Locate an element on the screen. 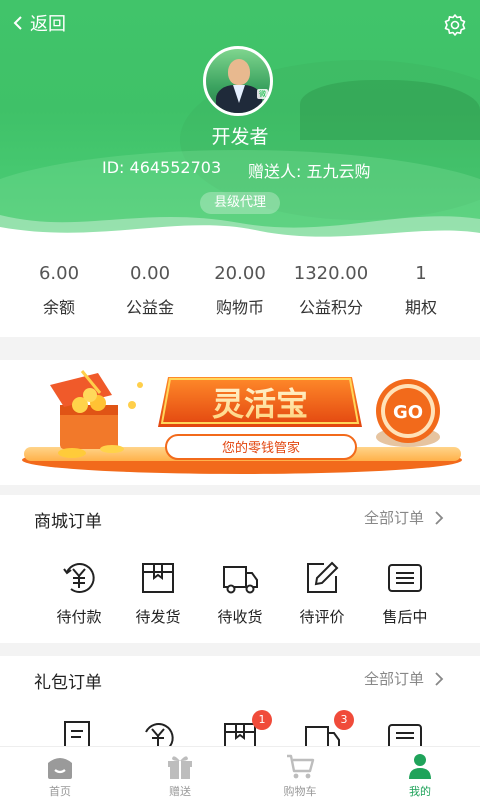 The image size is (480, 800). gift-orders-all-link: 全部订单 is located at coordinates (405, 678).